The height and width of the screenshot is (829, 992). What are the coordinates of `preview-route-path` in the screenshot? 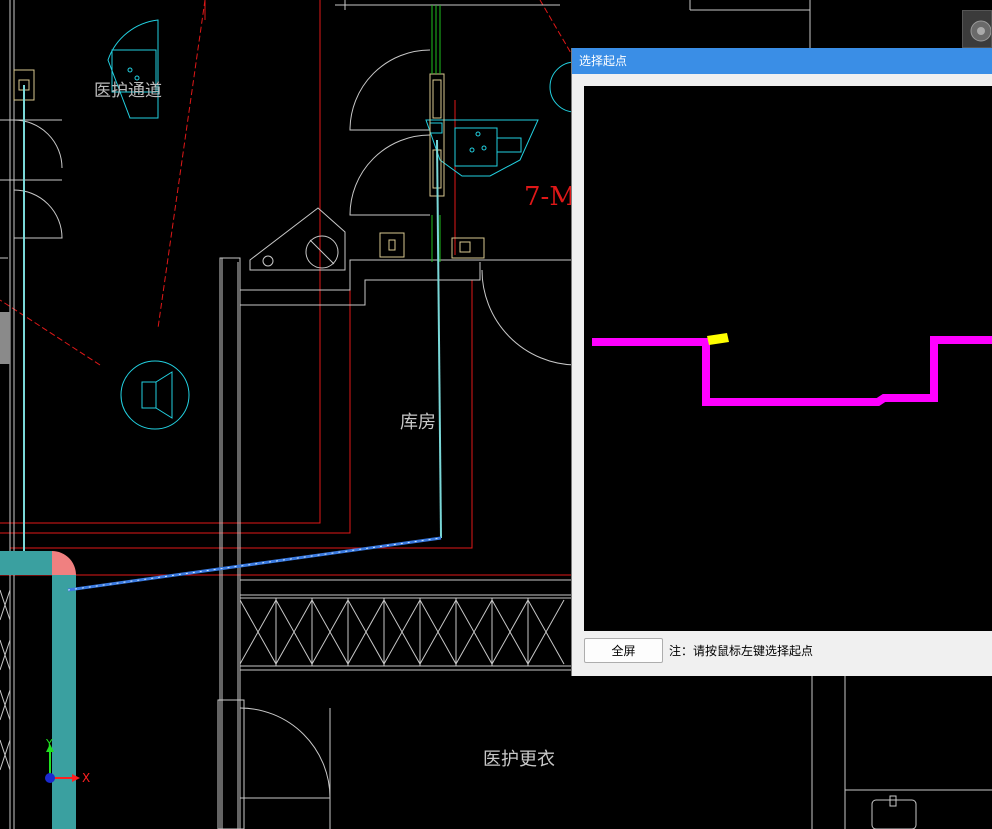 It's located at (792, 371).